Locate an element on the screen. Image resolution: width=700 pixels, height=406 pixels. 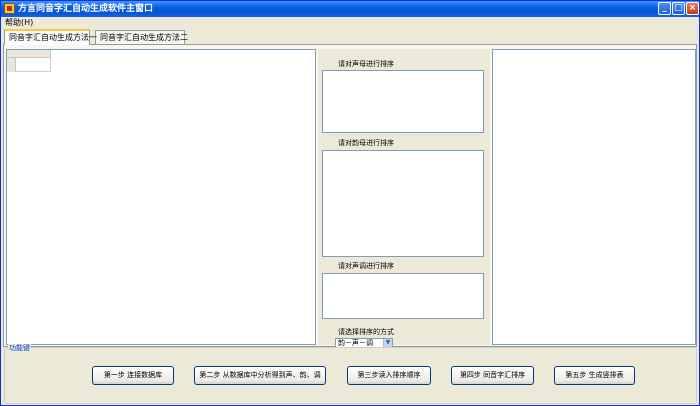
menu-help: 帮助(H) is located at coordinates (19, 23).